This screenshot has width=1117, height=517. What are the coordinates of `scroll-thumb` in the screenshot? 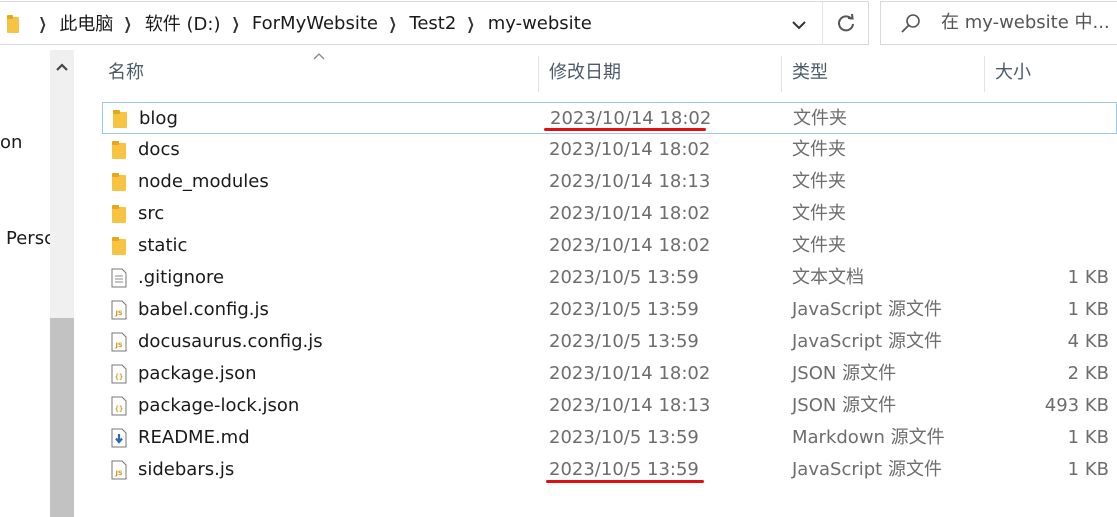 It's located at (62, 417).